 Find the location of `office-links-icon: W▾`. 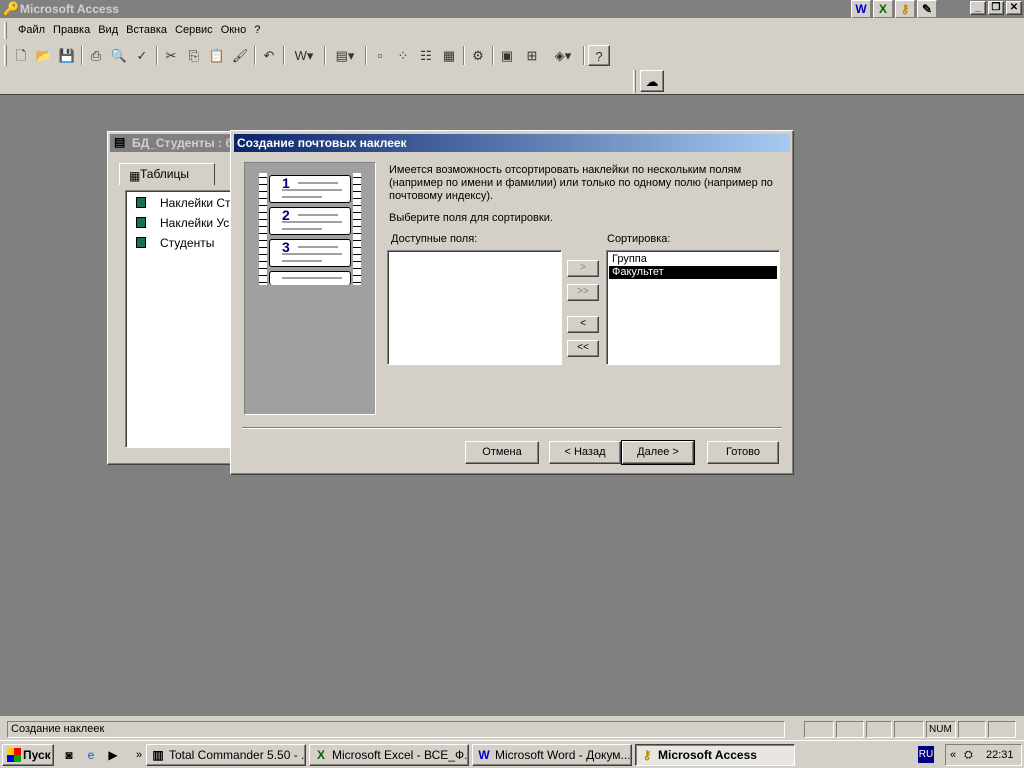

office-links-icon: W▾ is located at coordinates (304, 55).